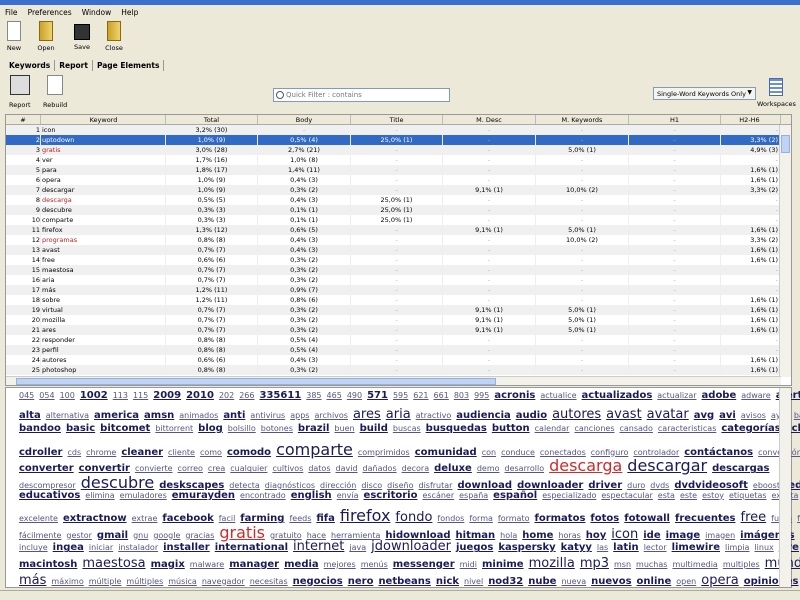 Image resolution: width=800 pixels, height=600 pixels. What do you see at coordinates (434, 415) in the screenshot?
I see `cloud-keyword: atractivo` at bounding box center [434, 415].